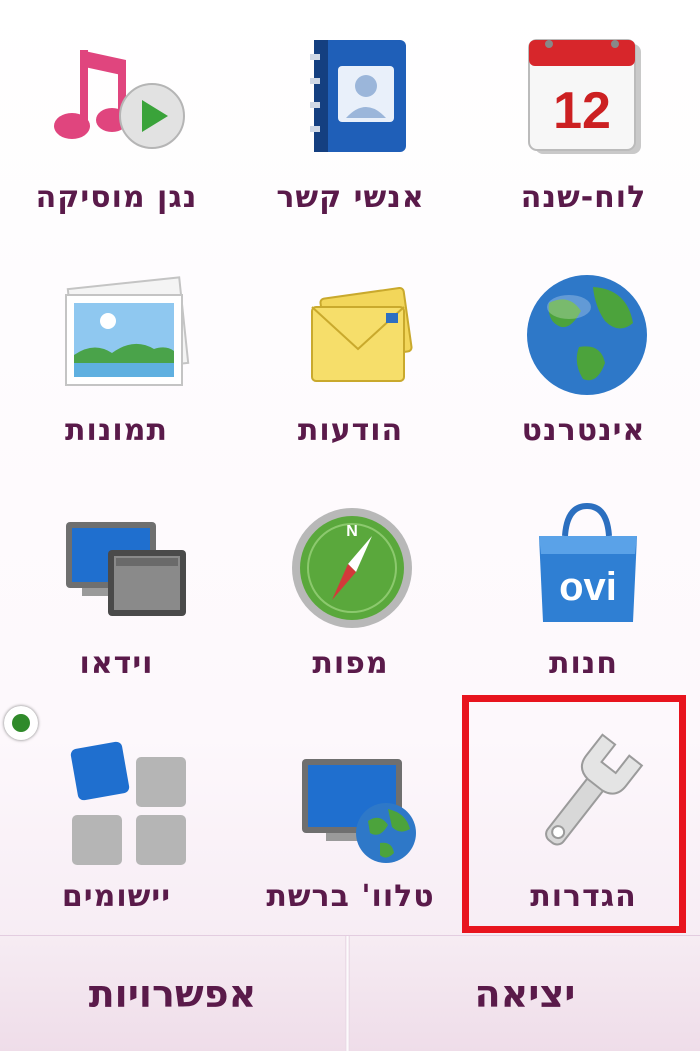  I want to click on menu-item-messages: הודעות, so click(350, 349).